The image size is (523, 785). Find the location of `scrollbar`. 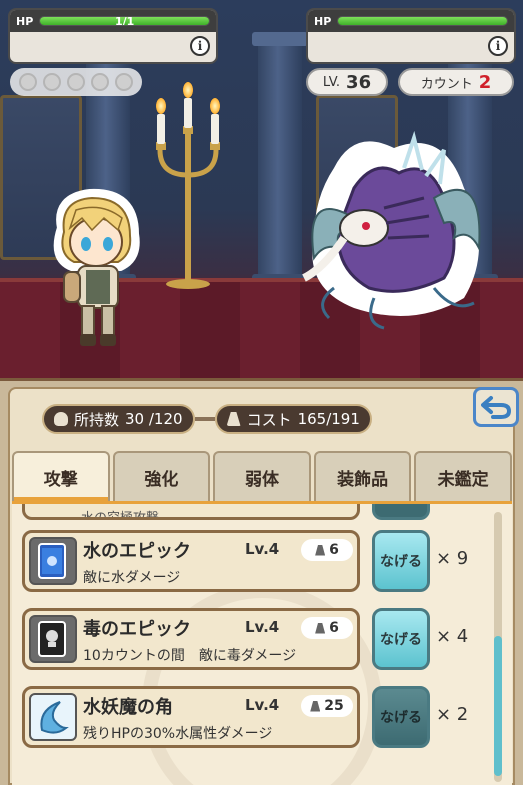

scrollbar is located at coordinates (498, 647).